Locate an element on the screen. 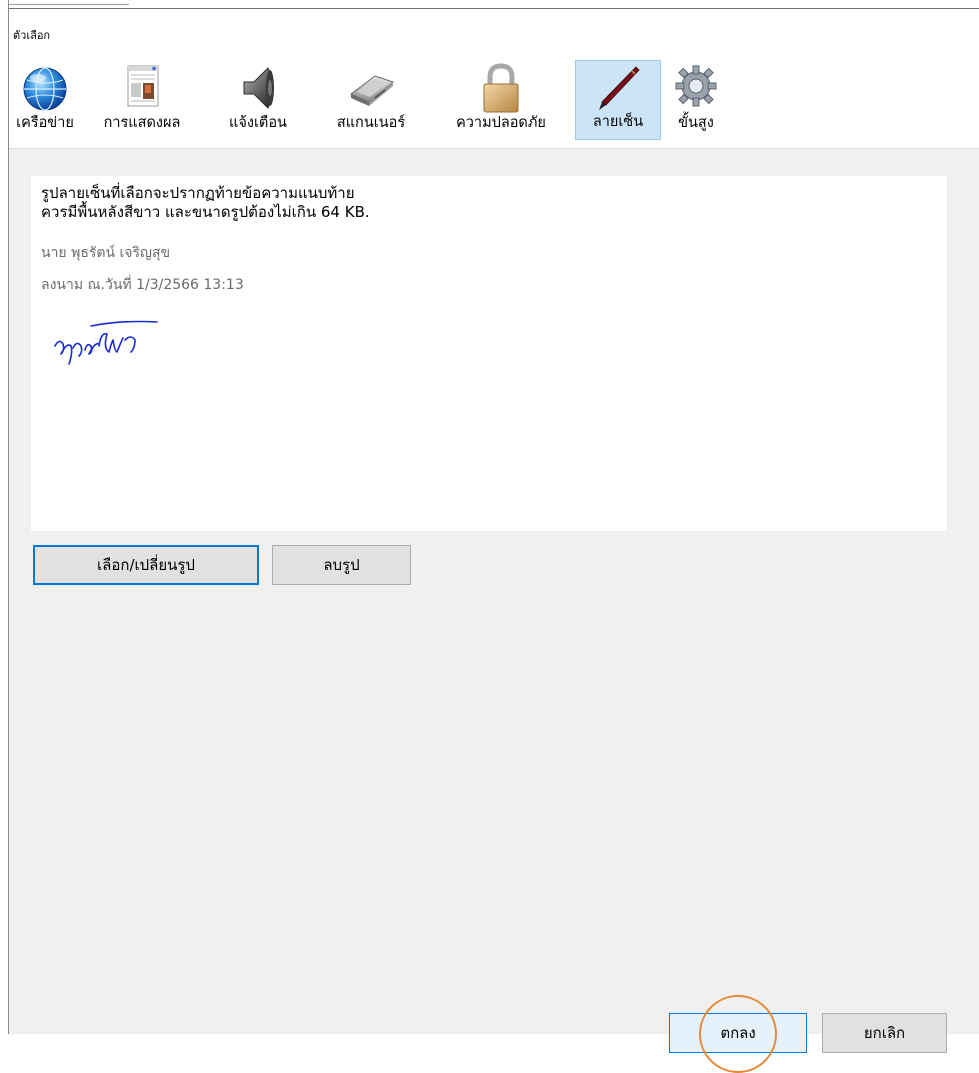 This screenshot has width=979, height=1073. window-edge is located at coordinates (69, 2).